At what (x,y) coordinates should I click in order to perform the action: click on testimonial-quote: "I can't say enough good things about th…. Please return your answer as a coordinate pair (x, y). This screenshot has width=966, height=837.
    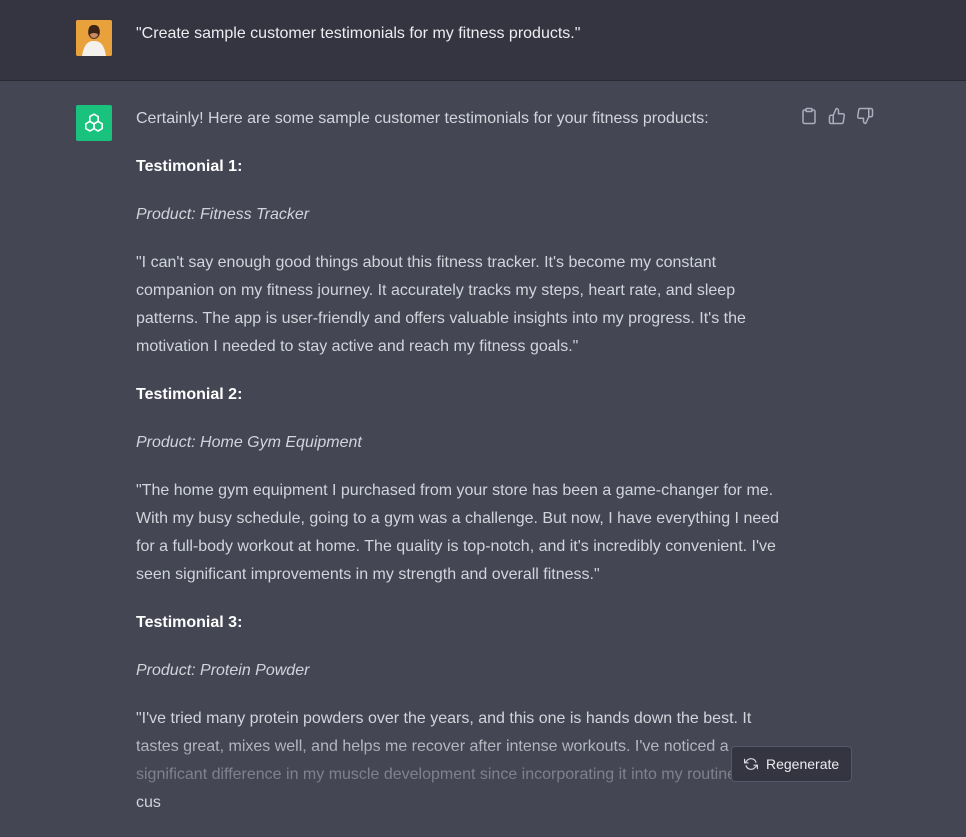
    Looking at the image, I should click on (441, 304).